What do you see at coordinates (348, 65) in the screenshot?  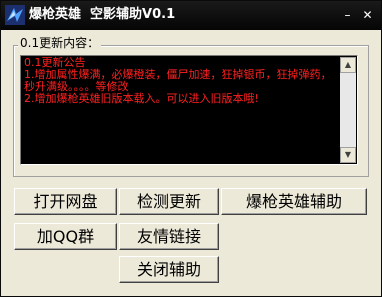 I see `scroll-up-arrow-icon: ▲` at bounding box center [348, 65].